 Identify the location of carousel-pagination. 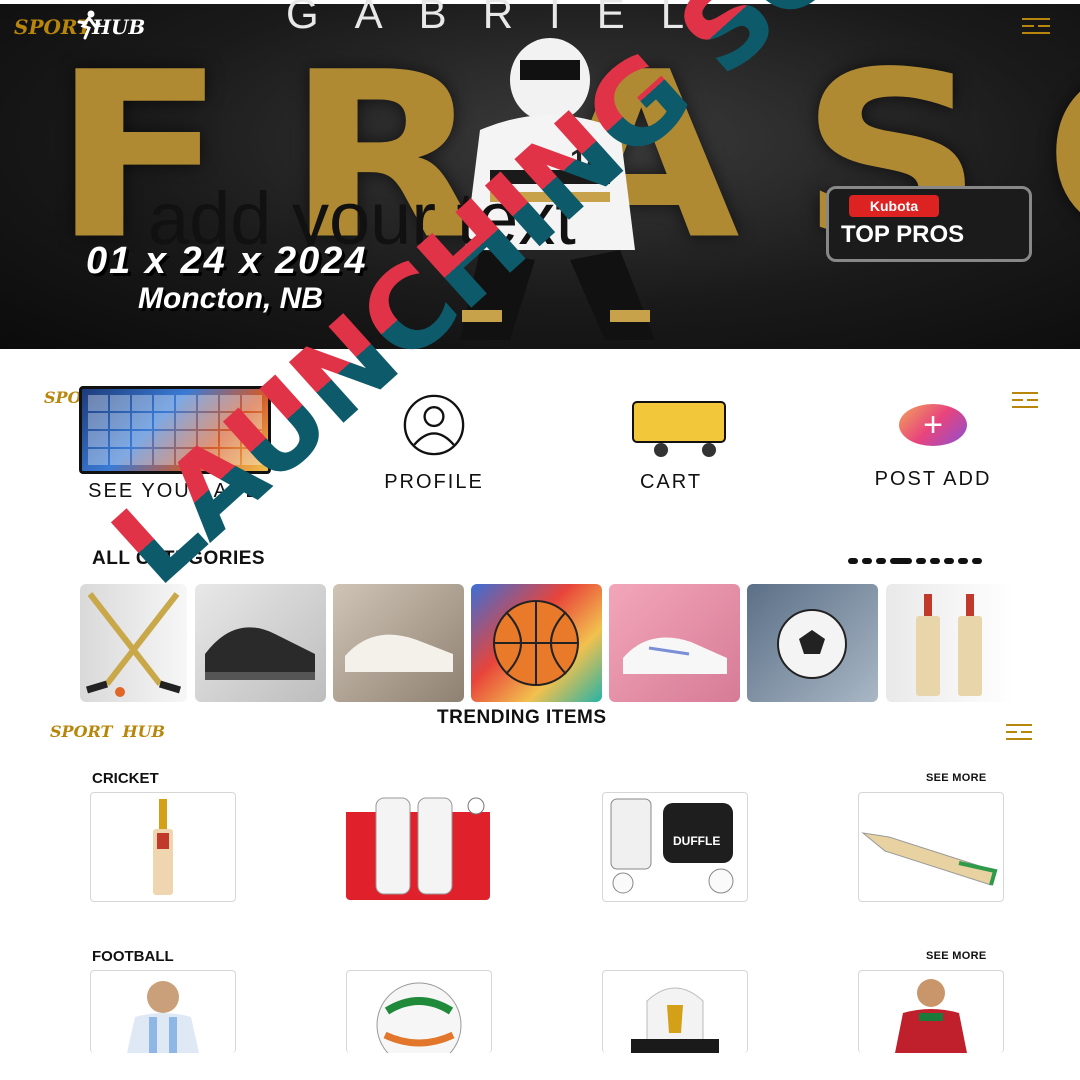
(915, 561).